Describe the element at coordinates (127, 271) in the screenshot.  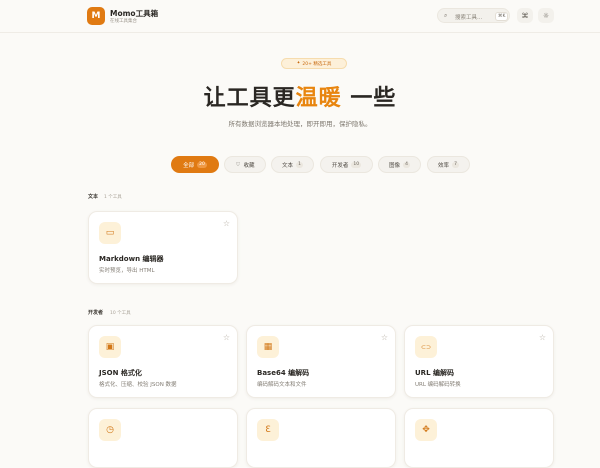
I see `tool-description: 实时预览，导出 HTML` at that location.